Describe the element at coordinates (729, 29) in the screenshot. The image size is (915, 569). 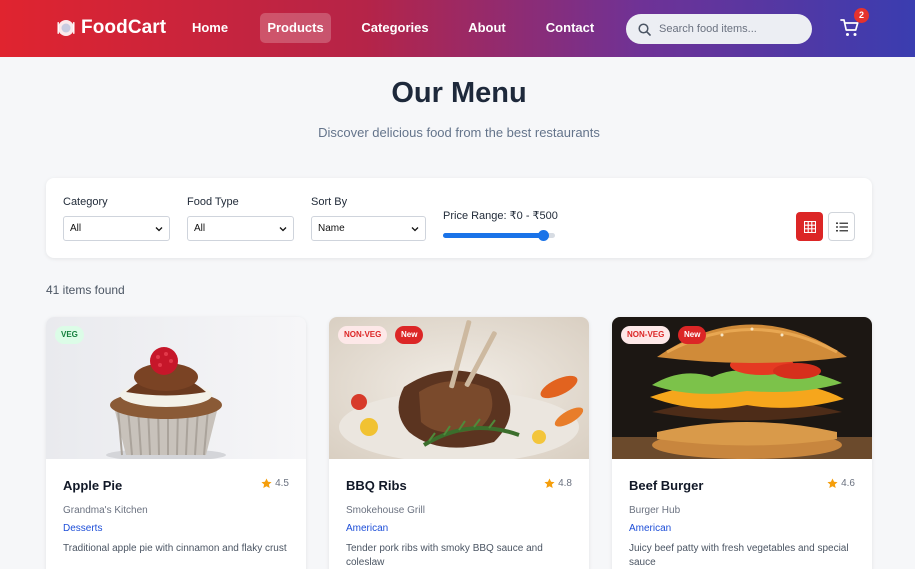
I see `search-input` at that location.